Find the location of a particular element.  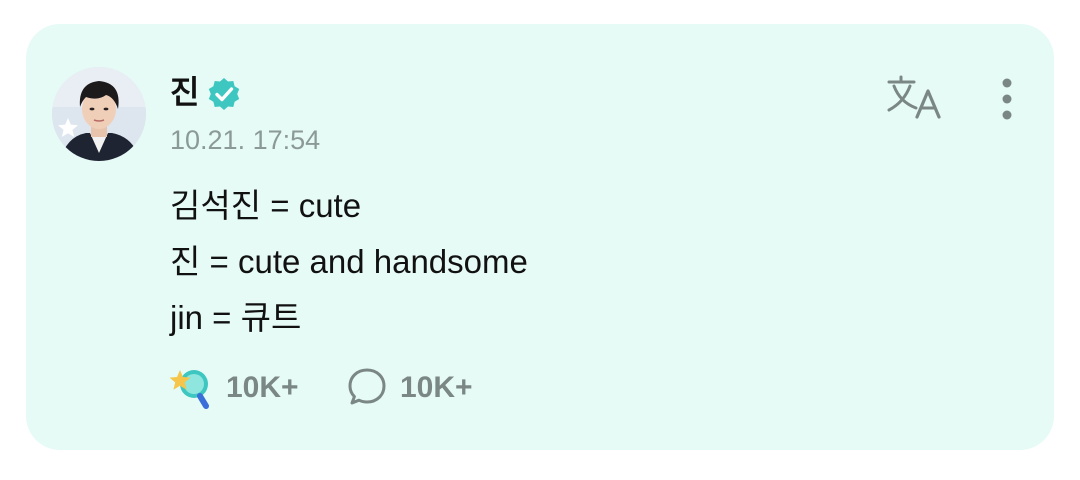

comment-bubble-icon is located at coordinates (367, 386).